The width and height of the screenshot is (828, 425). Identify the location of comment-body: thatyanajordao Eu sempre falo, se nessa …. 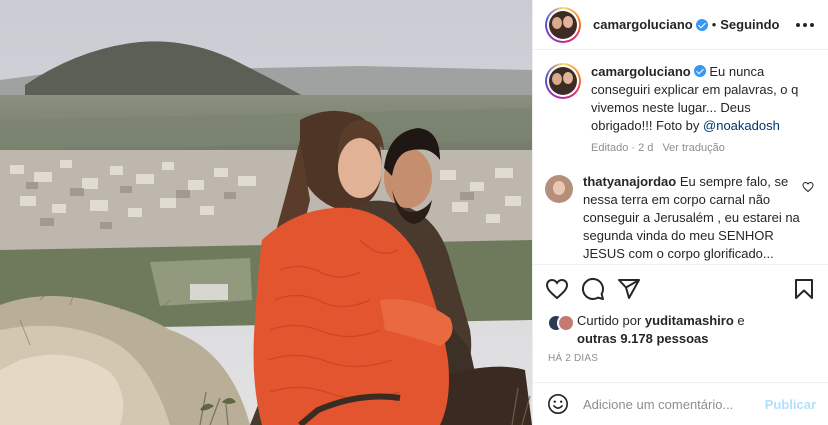
(697, 218).